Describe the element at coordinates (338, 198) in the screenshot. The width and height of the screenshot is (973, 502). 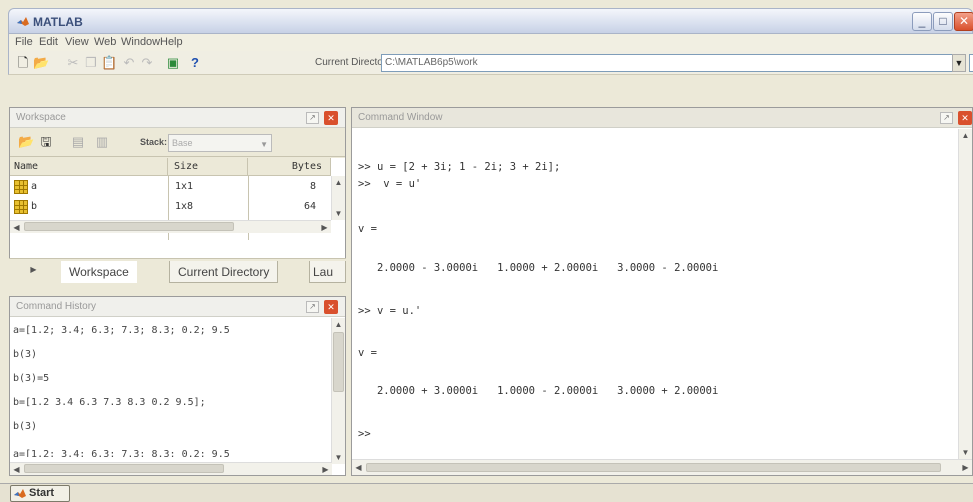
I see `workspace-vertical-scrollbar: ▲ ▼` at that location.